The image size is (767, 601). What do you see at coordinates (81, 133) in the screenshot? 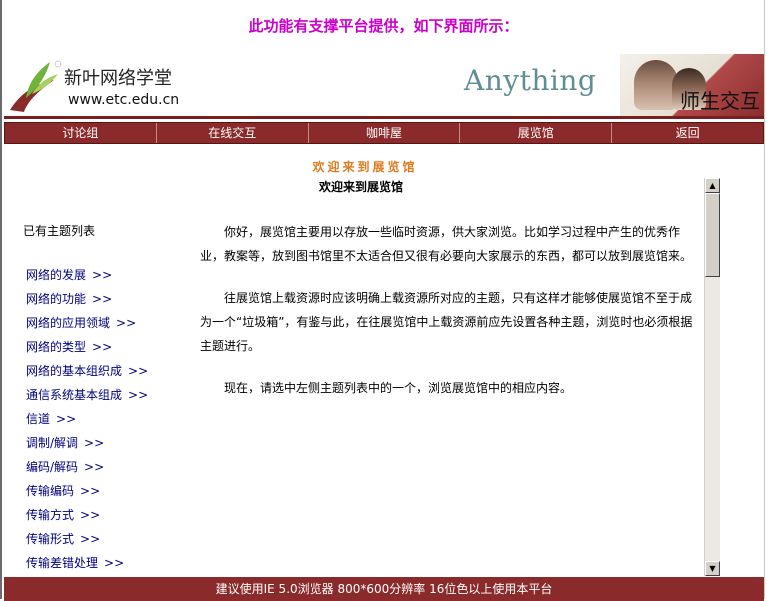
I see `nav-discussion-group: 讨论组` at bounding box center [81, 133].